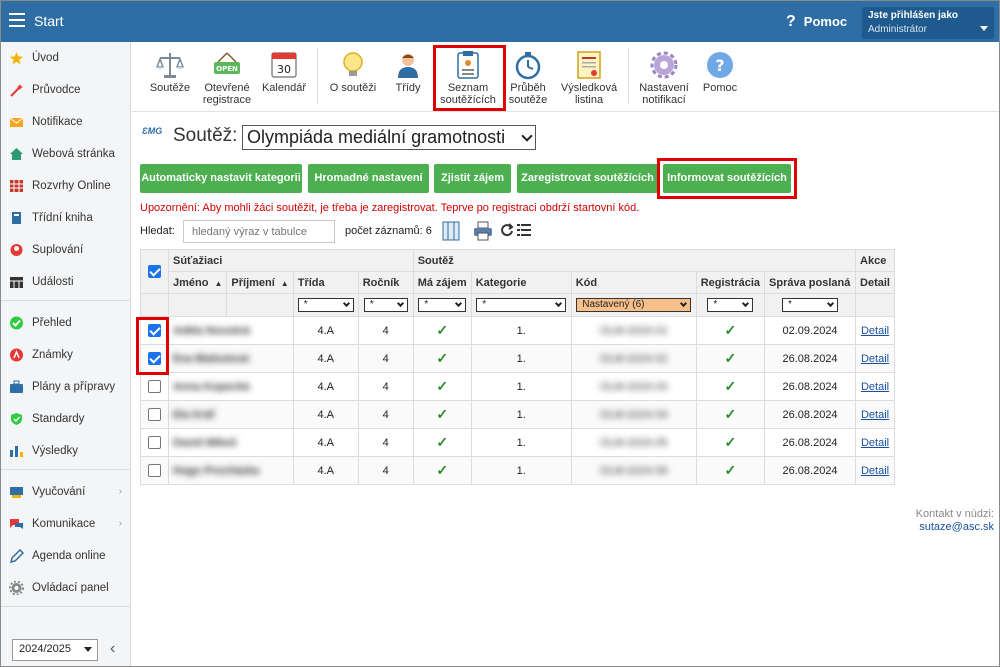  What do you see at coordinates (955, 527) in the screenshot?
I see `contact-email-link: sutaze@asc.sk` at bounding box center [955, 527].